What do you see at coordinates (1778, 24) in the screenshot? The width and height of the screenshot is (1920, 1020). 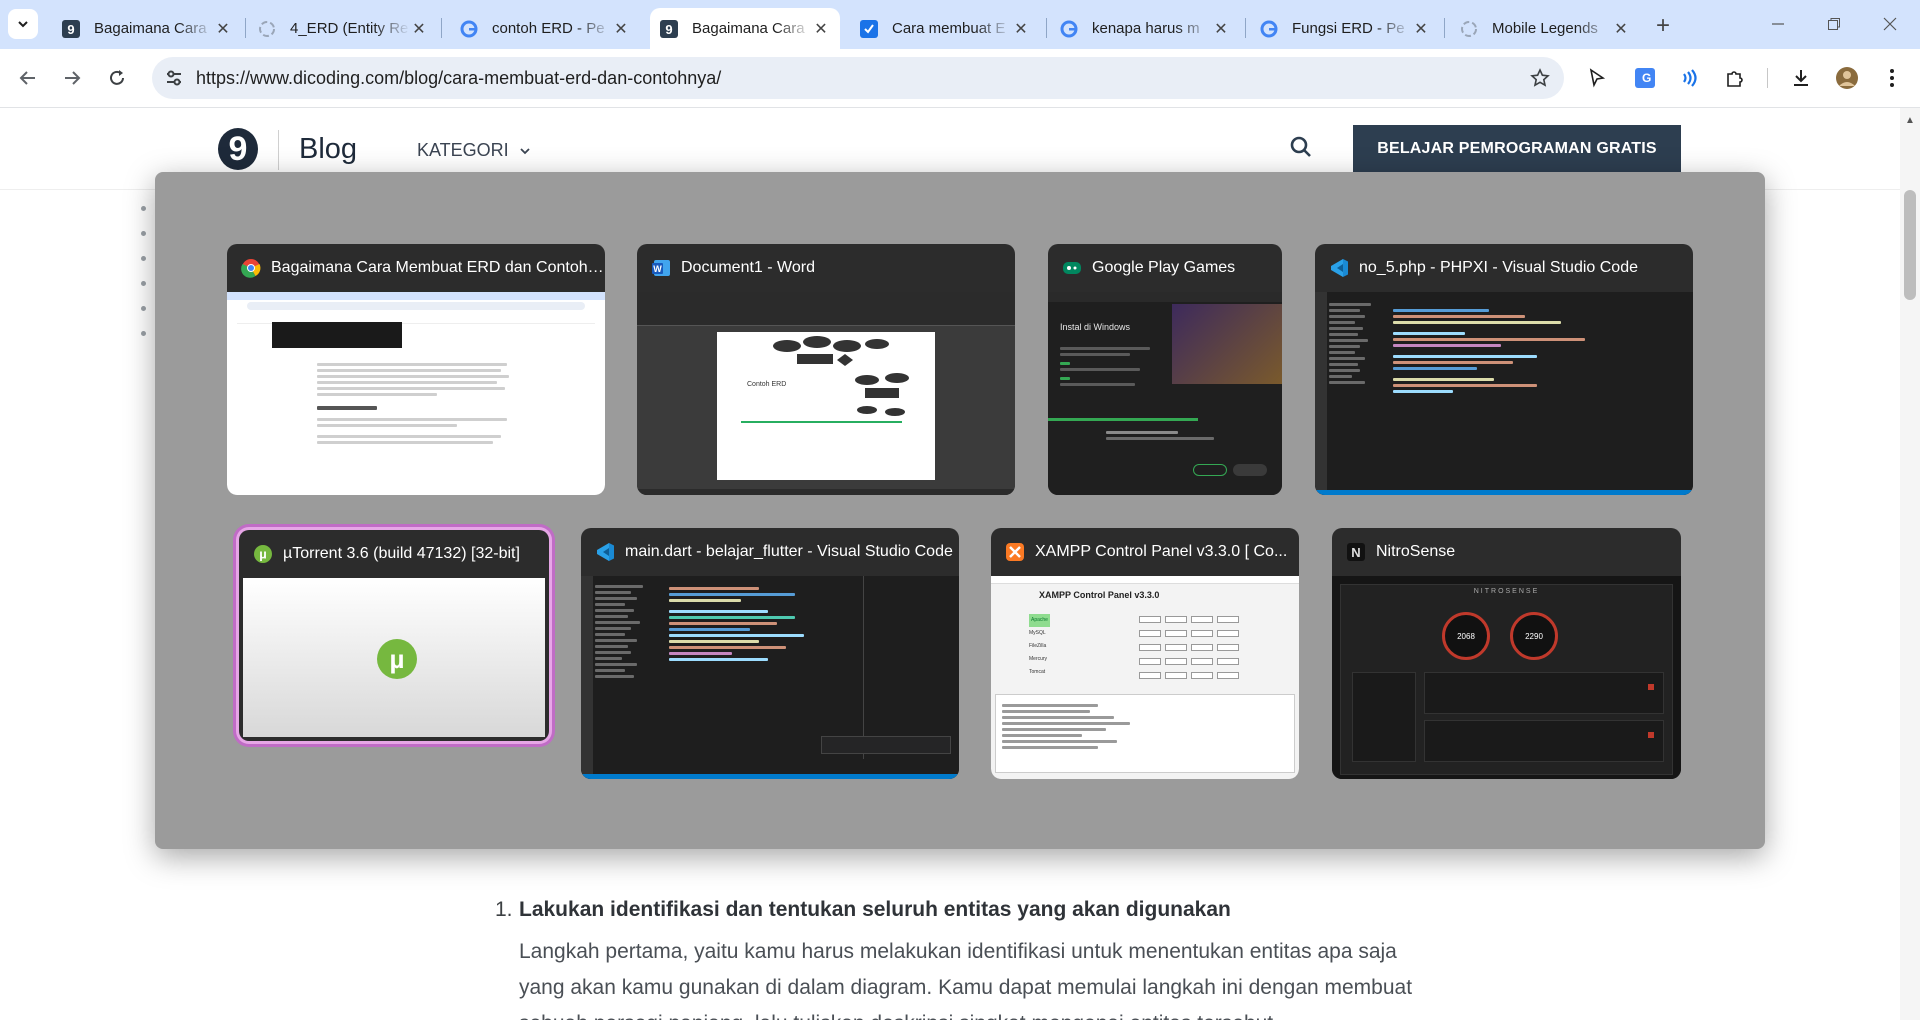 I see `minimize-icon` at bounding box center [1778, 24].